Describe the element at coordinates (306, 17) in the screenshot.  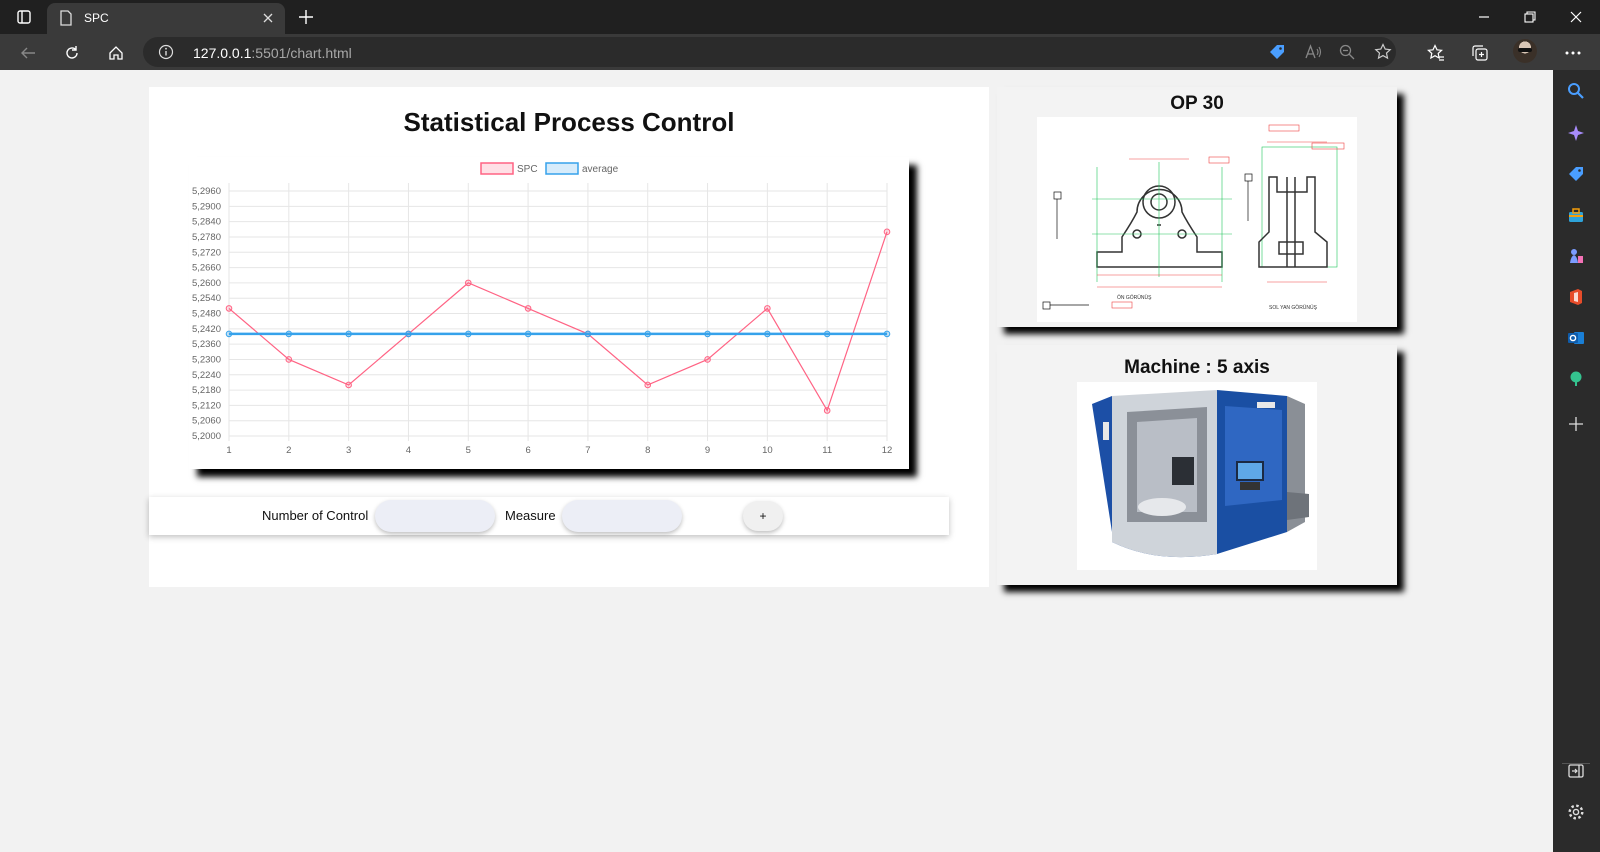
I see `new-tab-button` at that location.